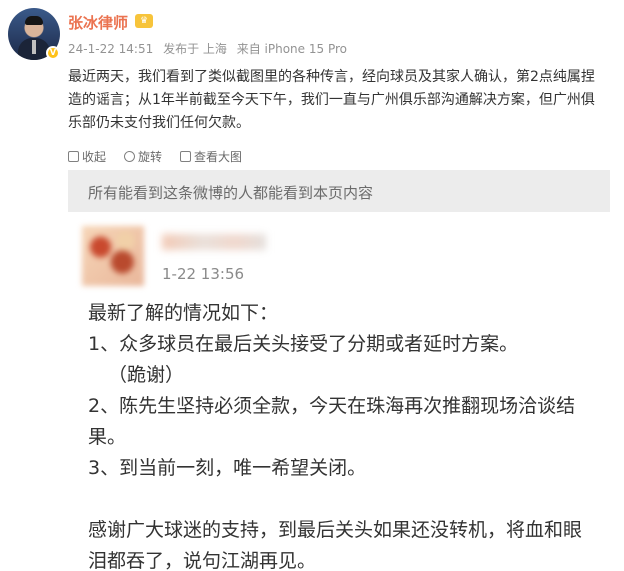  I want to click on member-crown-icon: ♛, so click(144, 21).